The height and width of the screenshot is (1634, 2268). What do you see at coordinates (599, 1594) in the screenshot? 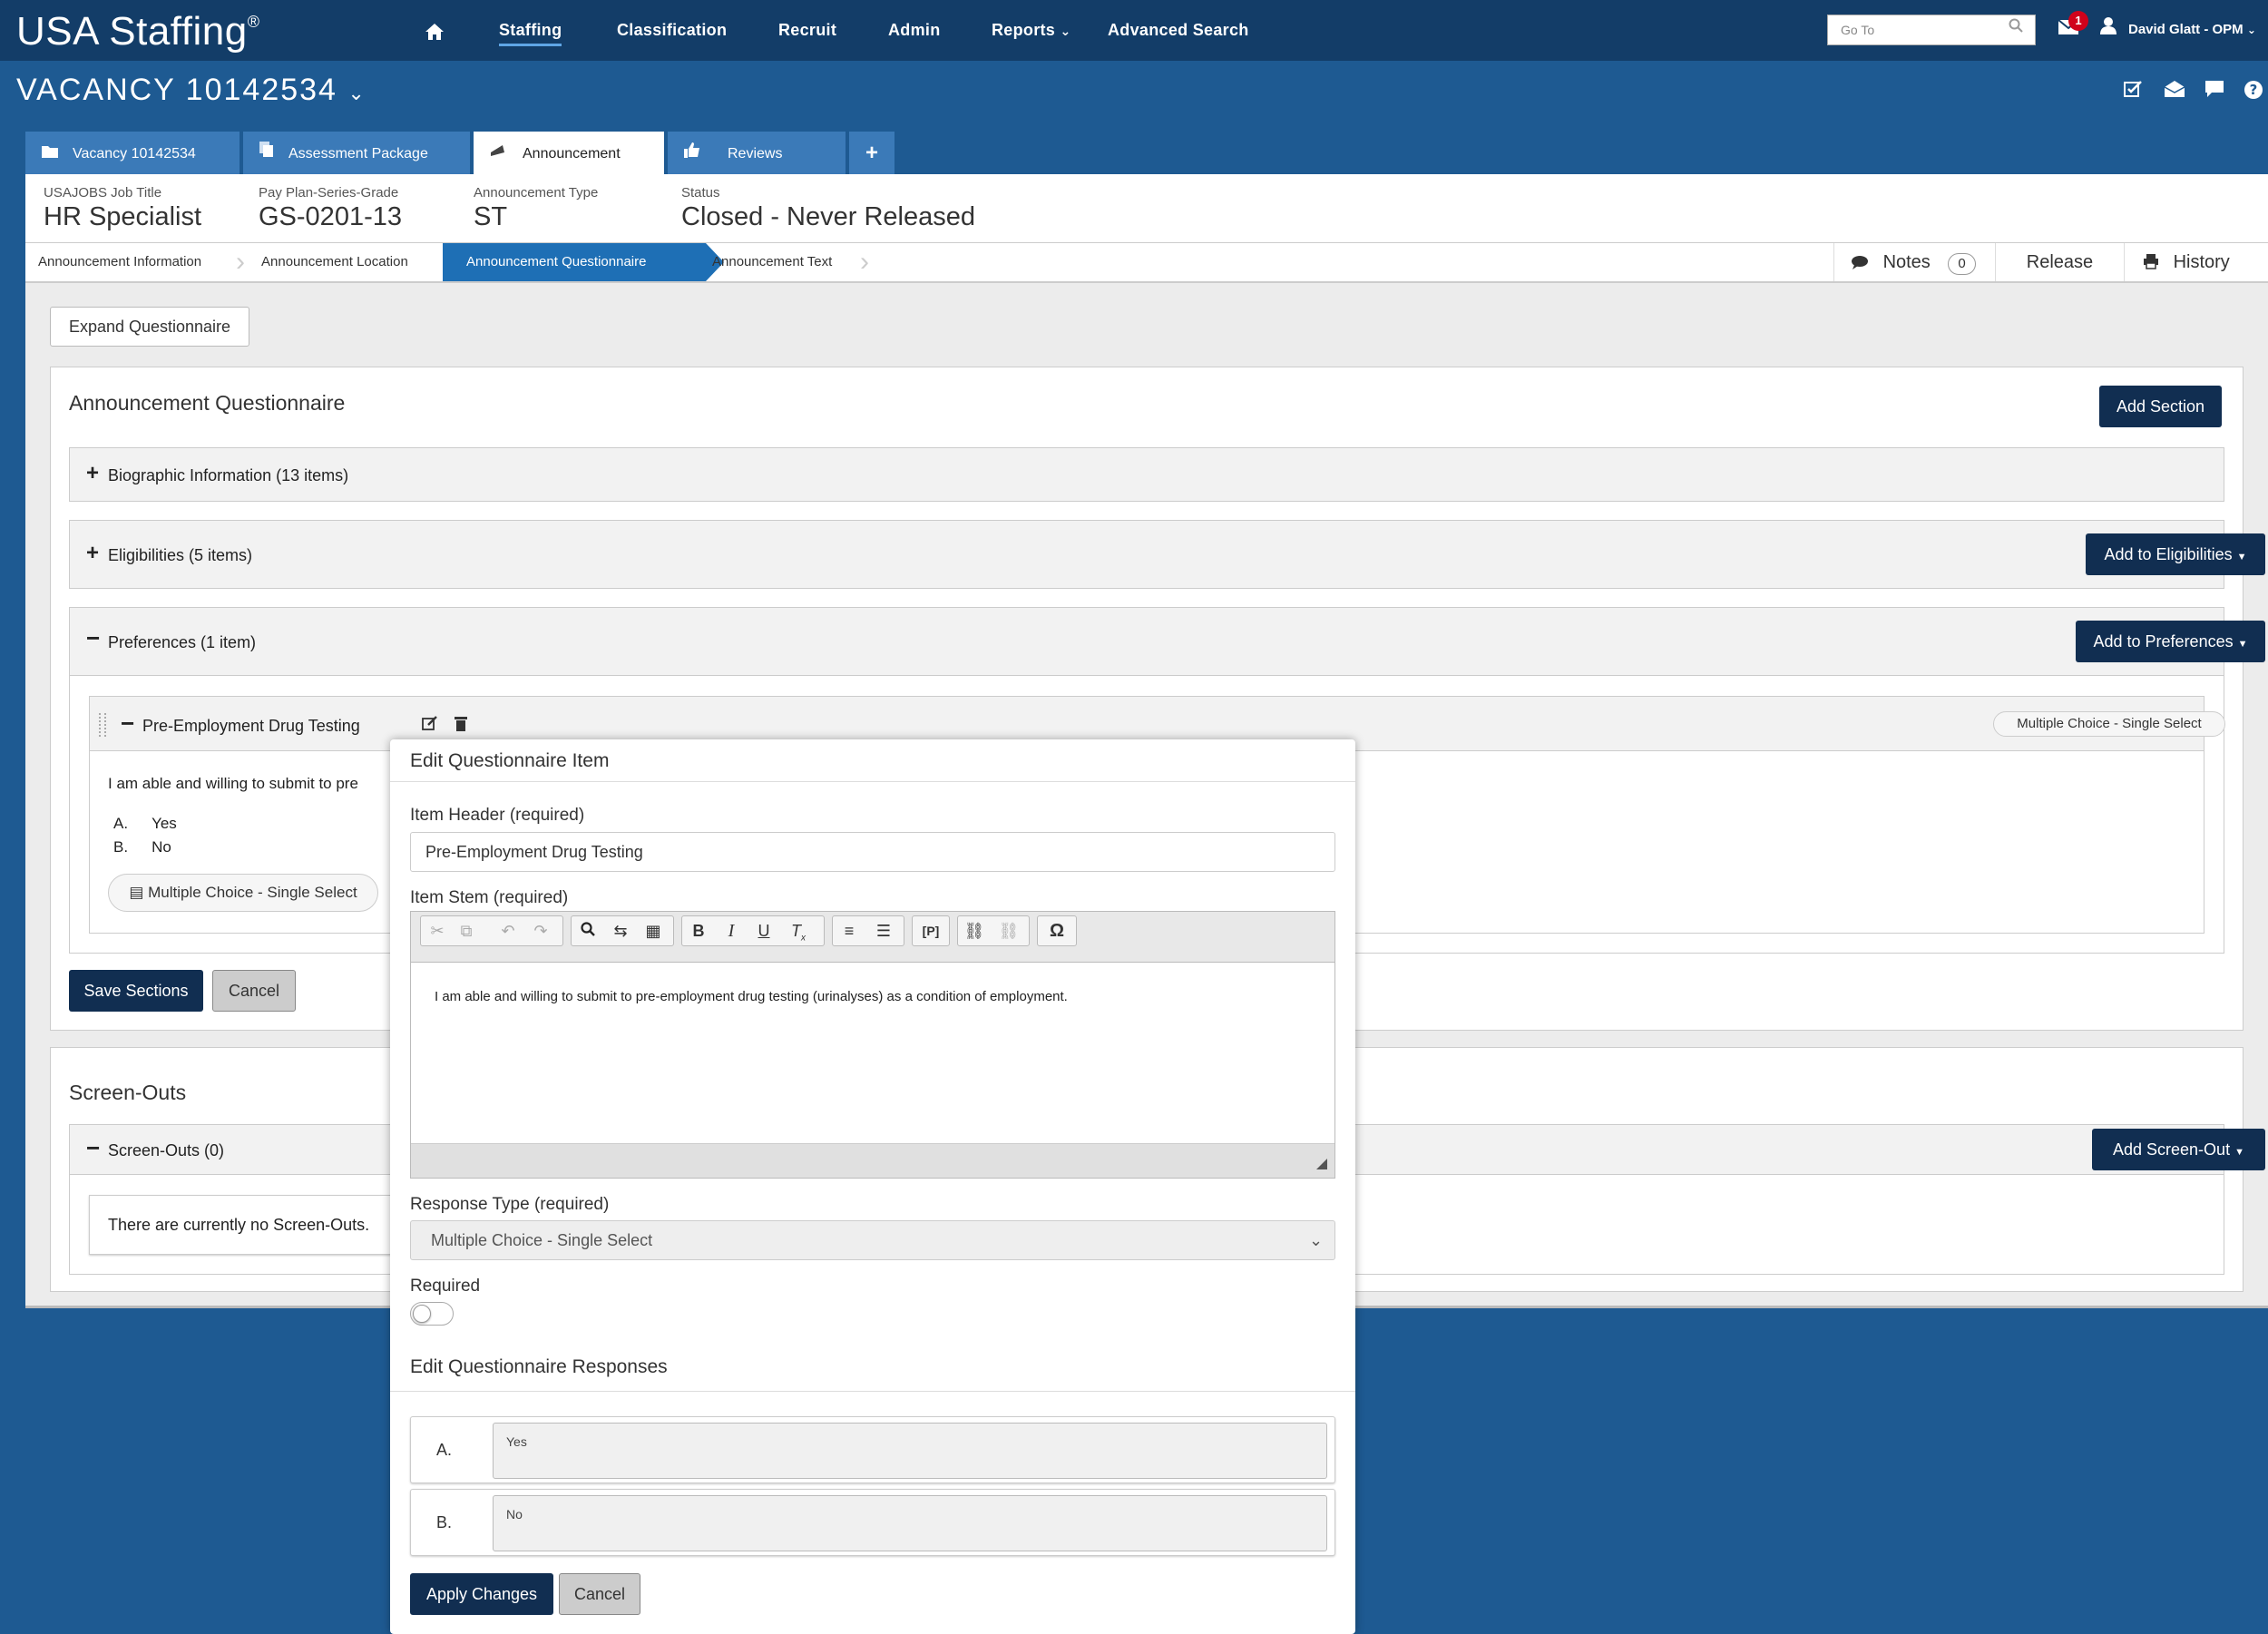
I see `modal-cancel-button: Cancel` at bounding box center [599, 1594].